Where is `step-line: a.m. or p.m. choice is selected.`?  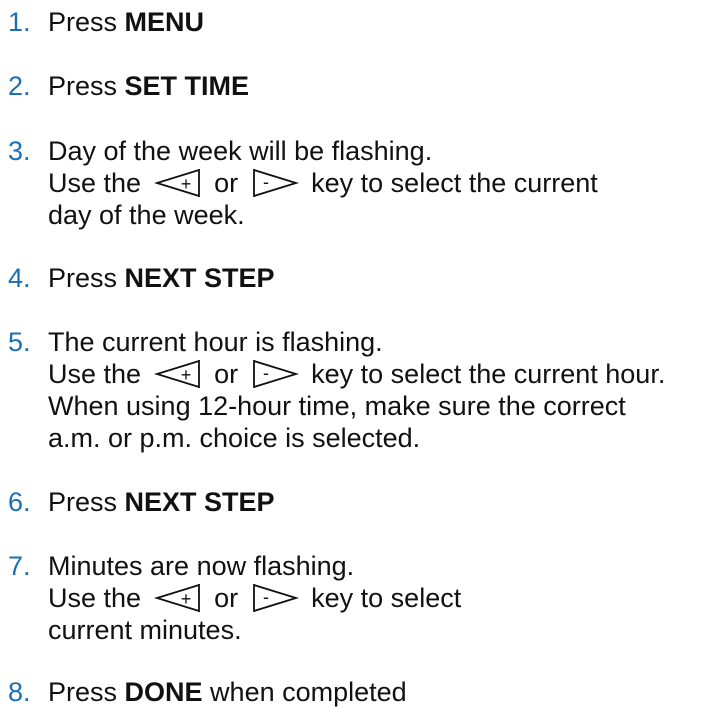 step-line: a.m. or p.m. choice is selected. is located at coordinates (234, 438).